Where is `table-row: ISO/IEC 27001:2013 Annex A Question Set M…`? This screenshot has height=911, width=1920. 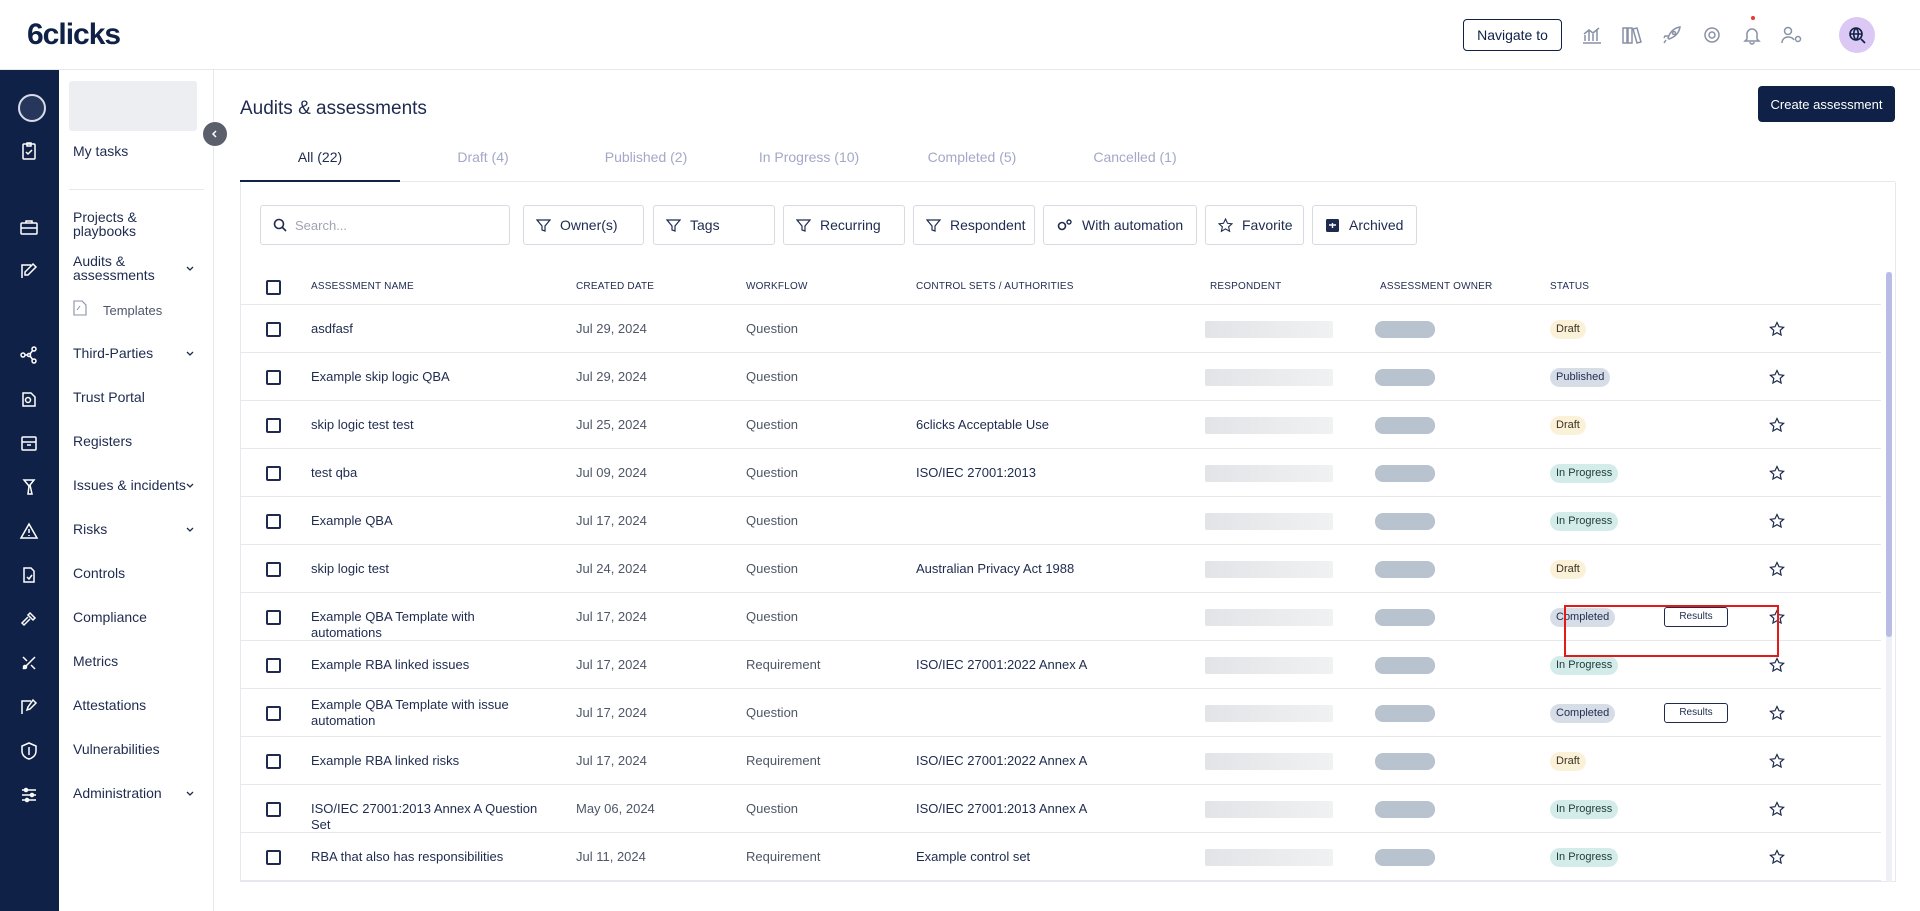
table-row: ISO/IEC 27001:2013 Annex A Question Set M… is located at coordinates (1061, 809).